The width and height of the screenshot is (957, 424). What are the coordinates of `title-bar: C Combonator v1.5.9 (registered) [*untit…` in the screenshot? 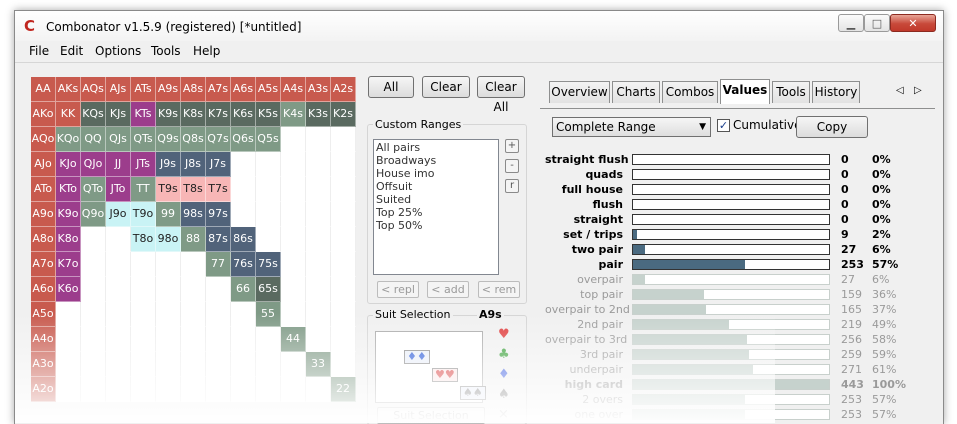 It's located at (479, 26).